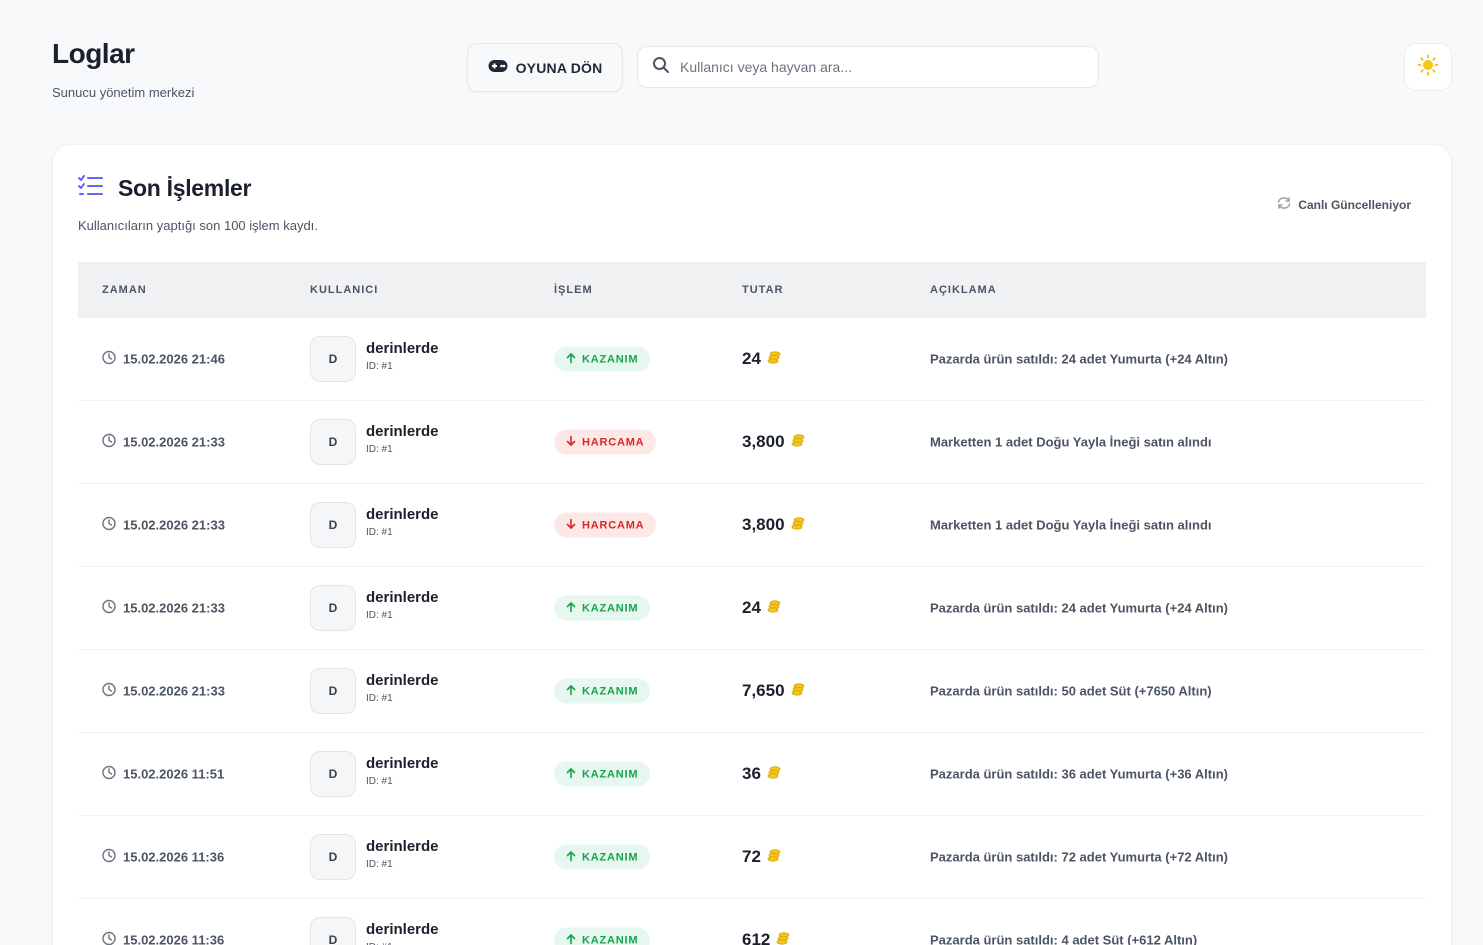 Image resolution: width=1483 pixels, height=945 pixels. Describe the element at coordinates (344, 290) in the screenshot. I see `column-header-user: KULLANICI` at that location.